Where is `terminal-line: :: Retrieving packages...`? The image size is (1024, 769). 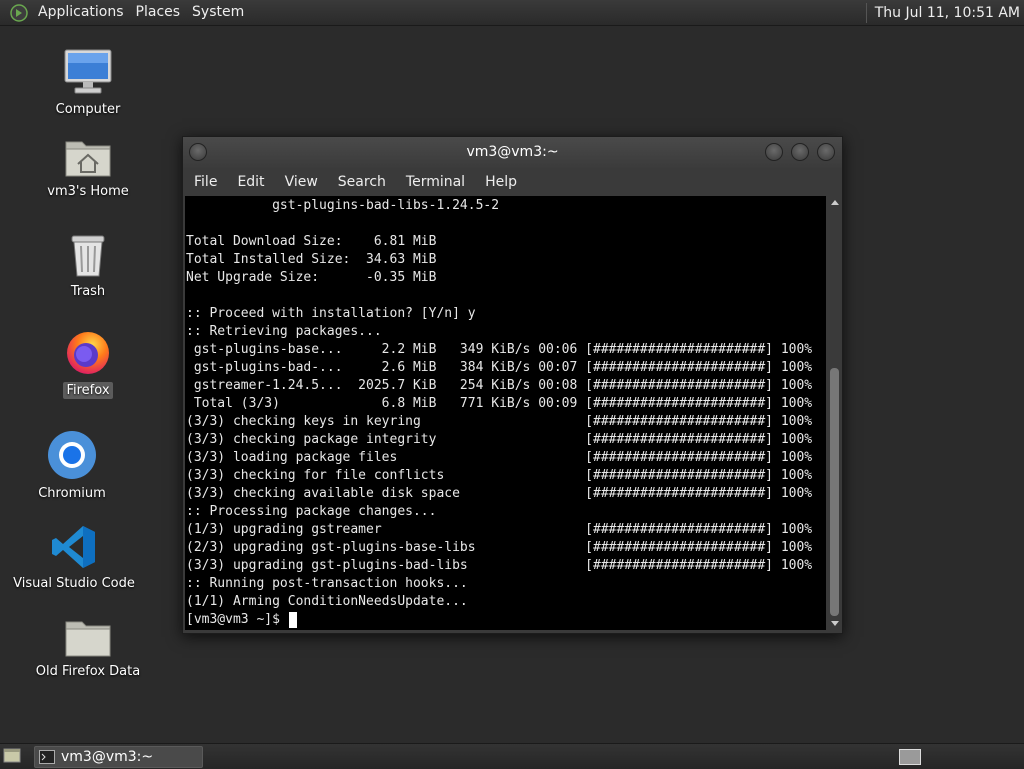 terminal-line: :: Retrieving packages... is located at coordinates (284, 331).